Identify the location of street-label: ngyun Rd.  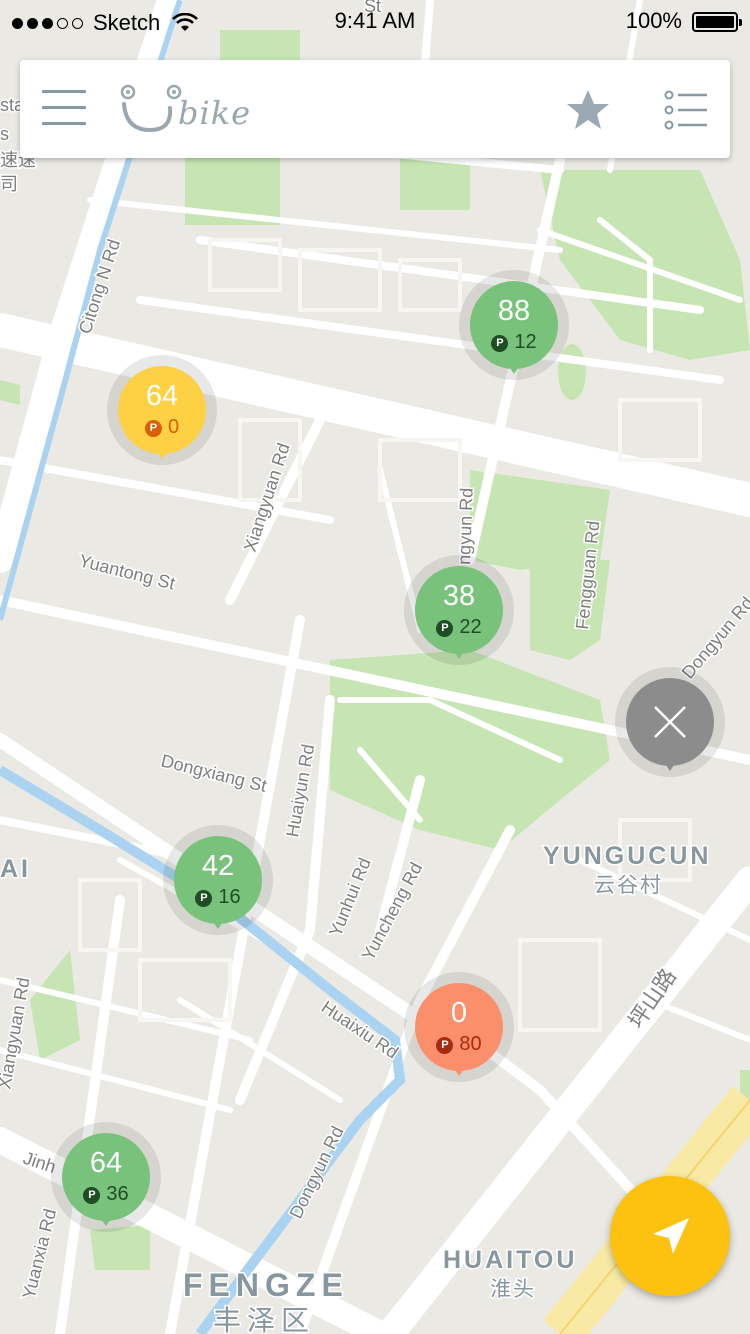
(465, 526).